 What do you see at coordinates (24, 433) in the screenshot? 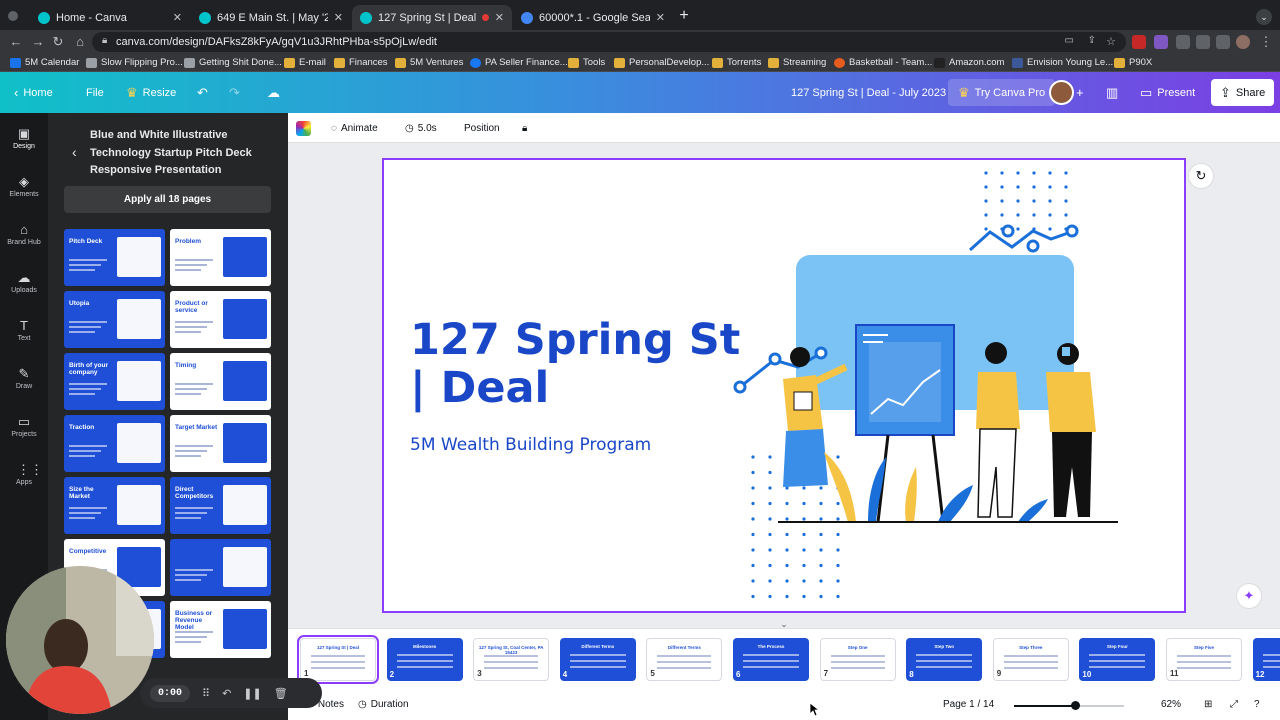
I see `rail-item-projects: ▭ Projects` at bounding box center [24, 433].